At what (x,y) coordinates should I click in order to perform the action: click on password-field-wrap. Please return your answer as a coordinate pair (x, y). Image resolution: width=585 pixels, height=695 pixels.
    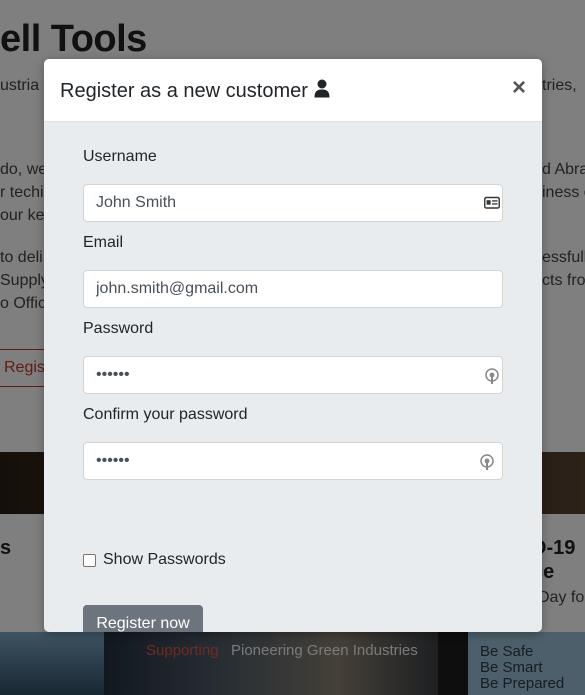
    Looking at the image, I should click on (293, 375).